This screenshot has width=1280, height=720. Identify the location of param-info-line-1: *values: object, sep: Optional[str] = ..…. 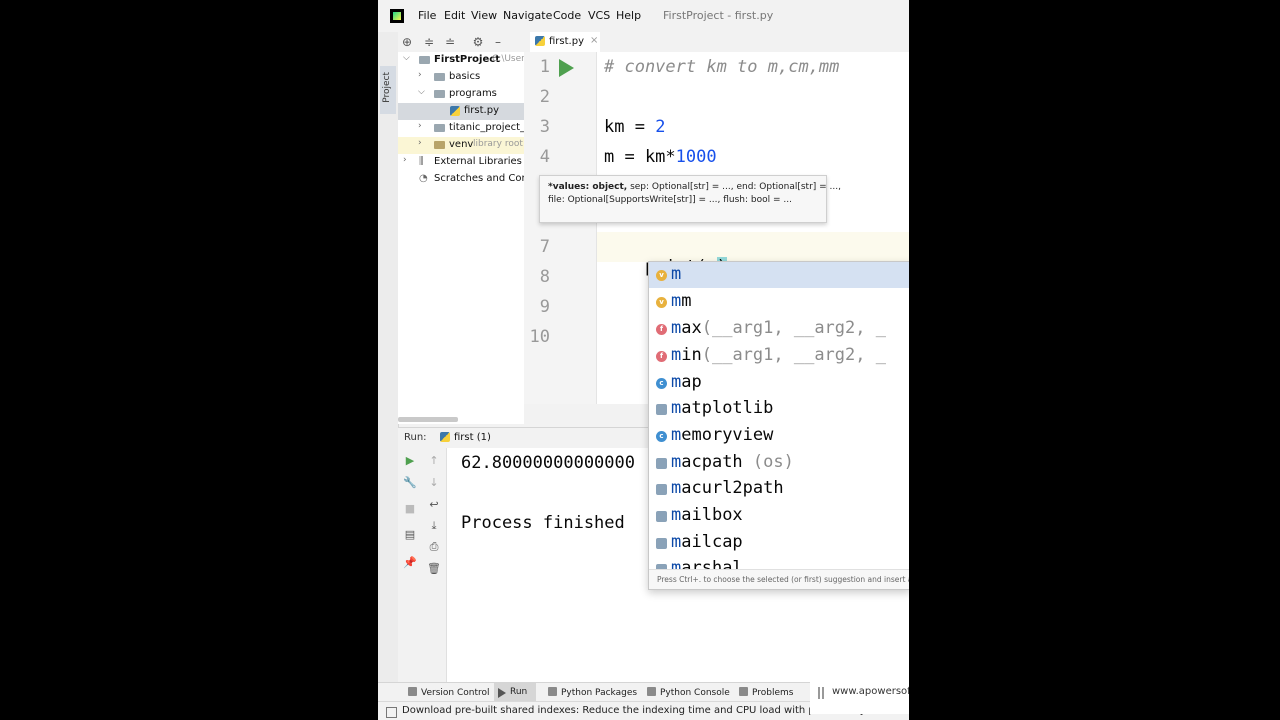
(695, 187).